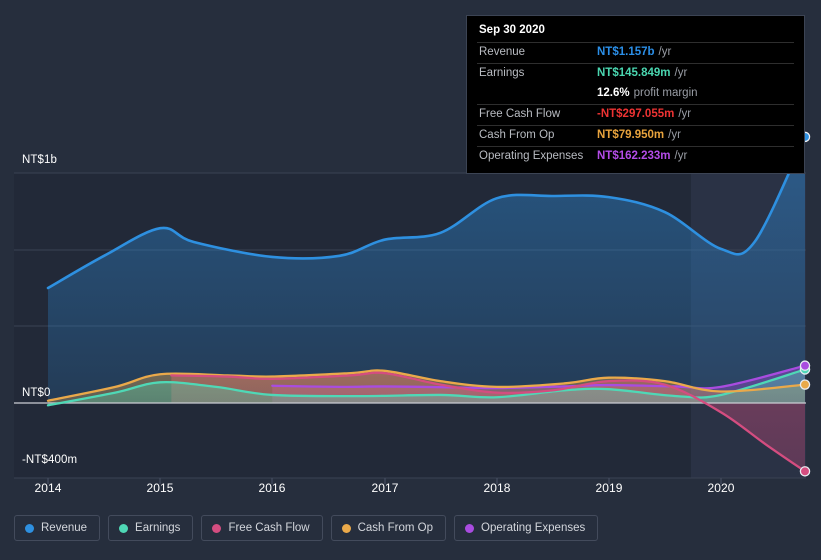  I want to click on endpoint-marker-cash-from-op, so click(805, 384).